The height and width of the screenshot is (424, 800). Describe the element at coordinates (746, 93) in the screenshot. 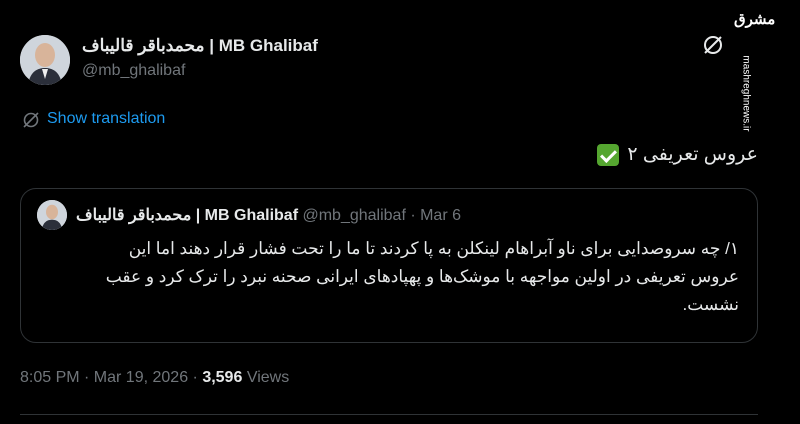

I see `watermark-url-text: mashreghnews.ir` at that location.